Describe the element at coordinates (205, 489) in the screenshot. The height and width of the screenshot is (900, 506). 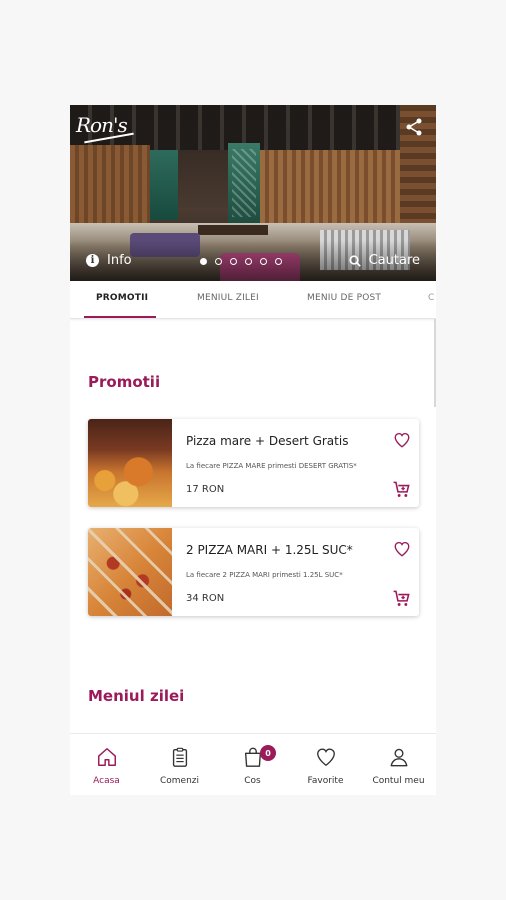
I see `promo-price: 17 RON` at that location.